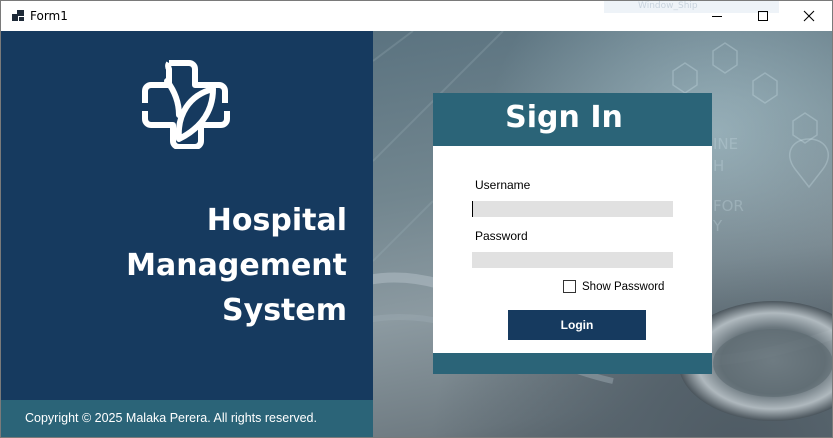 This screenshot has height=438, width=833. What do you see at coordinates (284, 310) in the screenshot?
I see `app-name-line-3: System` at bounding box center [284, 310].